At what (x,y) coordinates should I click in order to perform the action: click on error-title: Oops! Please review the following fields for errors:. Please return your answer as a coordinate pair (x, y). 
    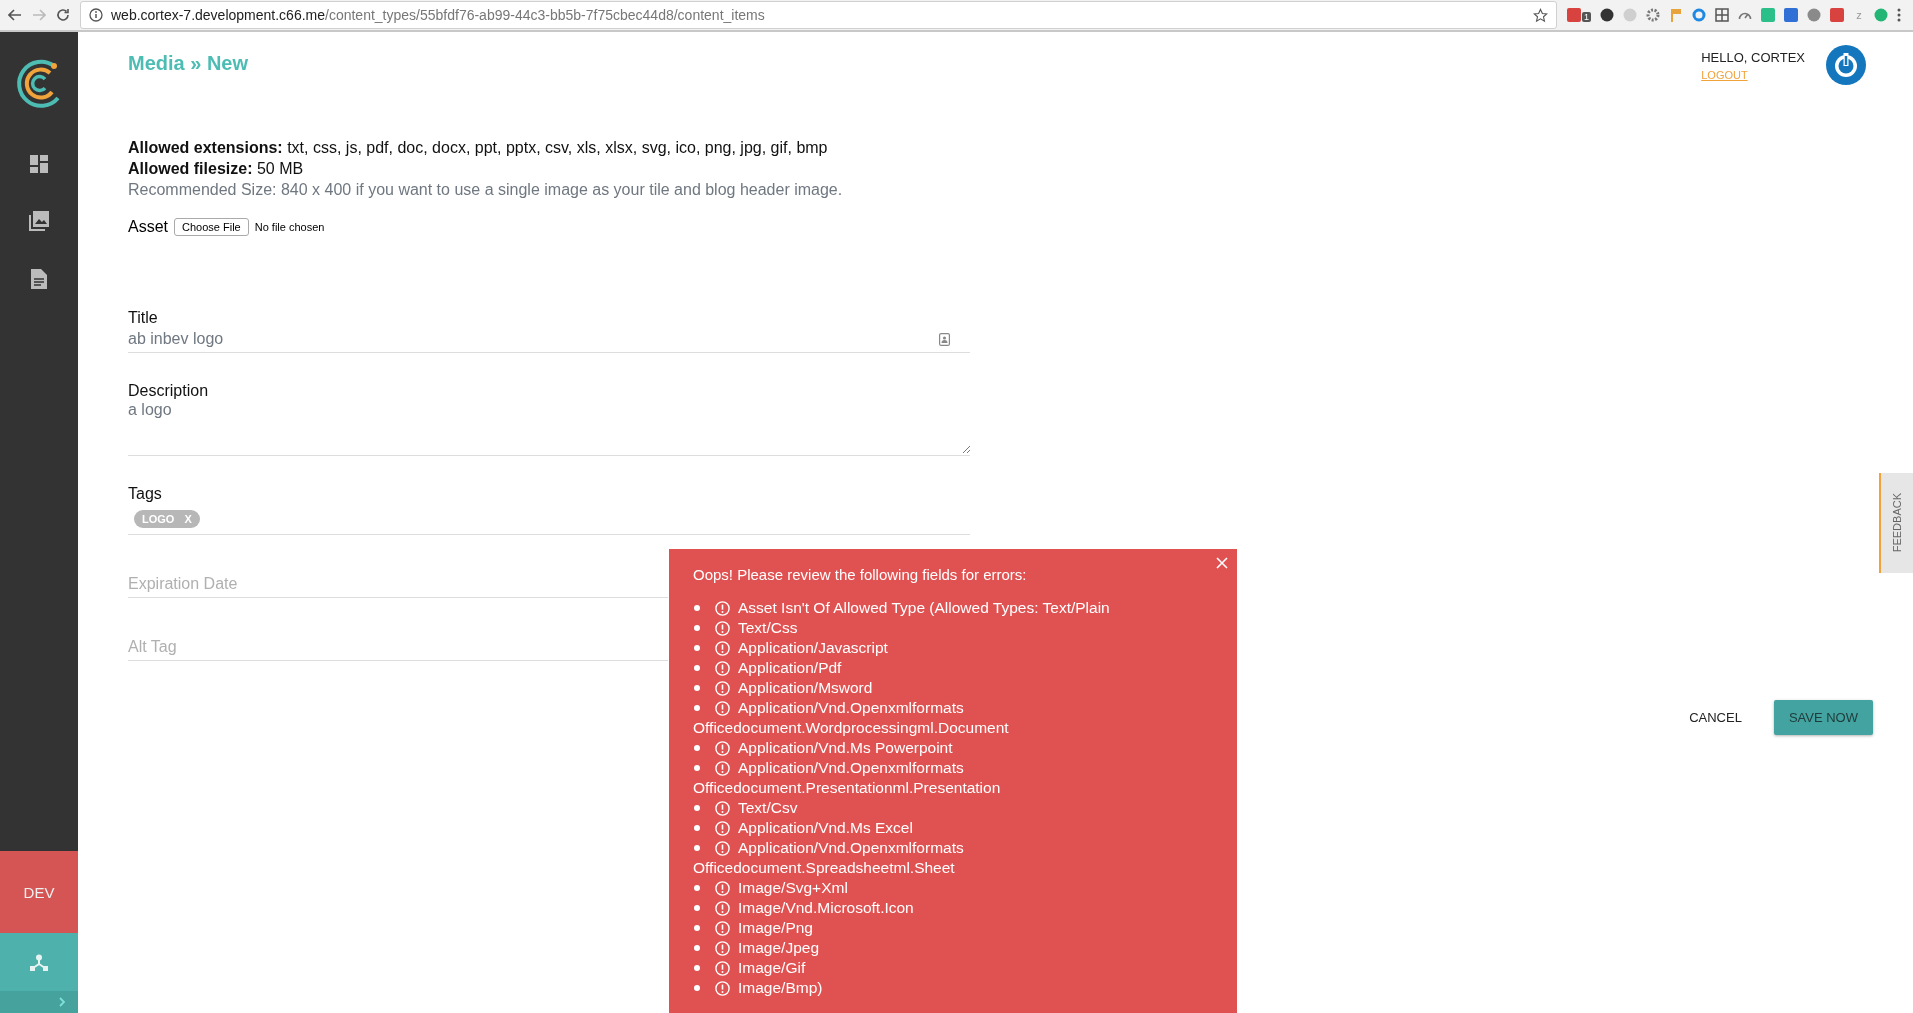
    Looking at the image, I should click on (860, 574).